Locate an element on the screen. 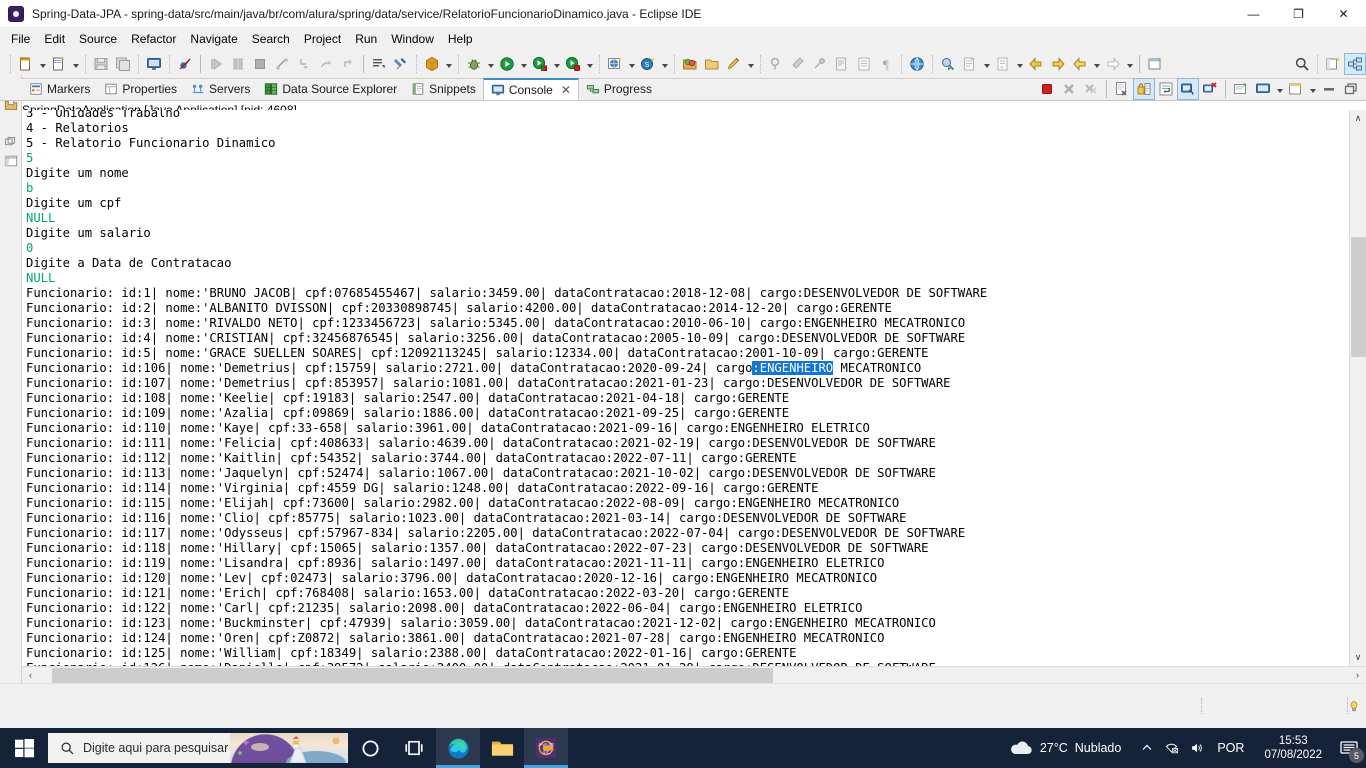 Image resolution: width=1366 pixels, height=768 pixels. run-icon is located at coordinates (507, 64).